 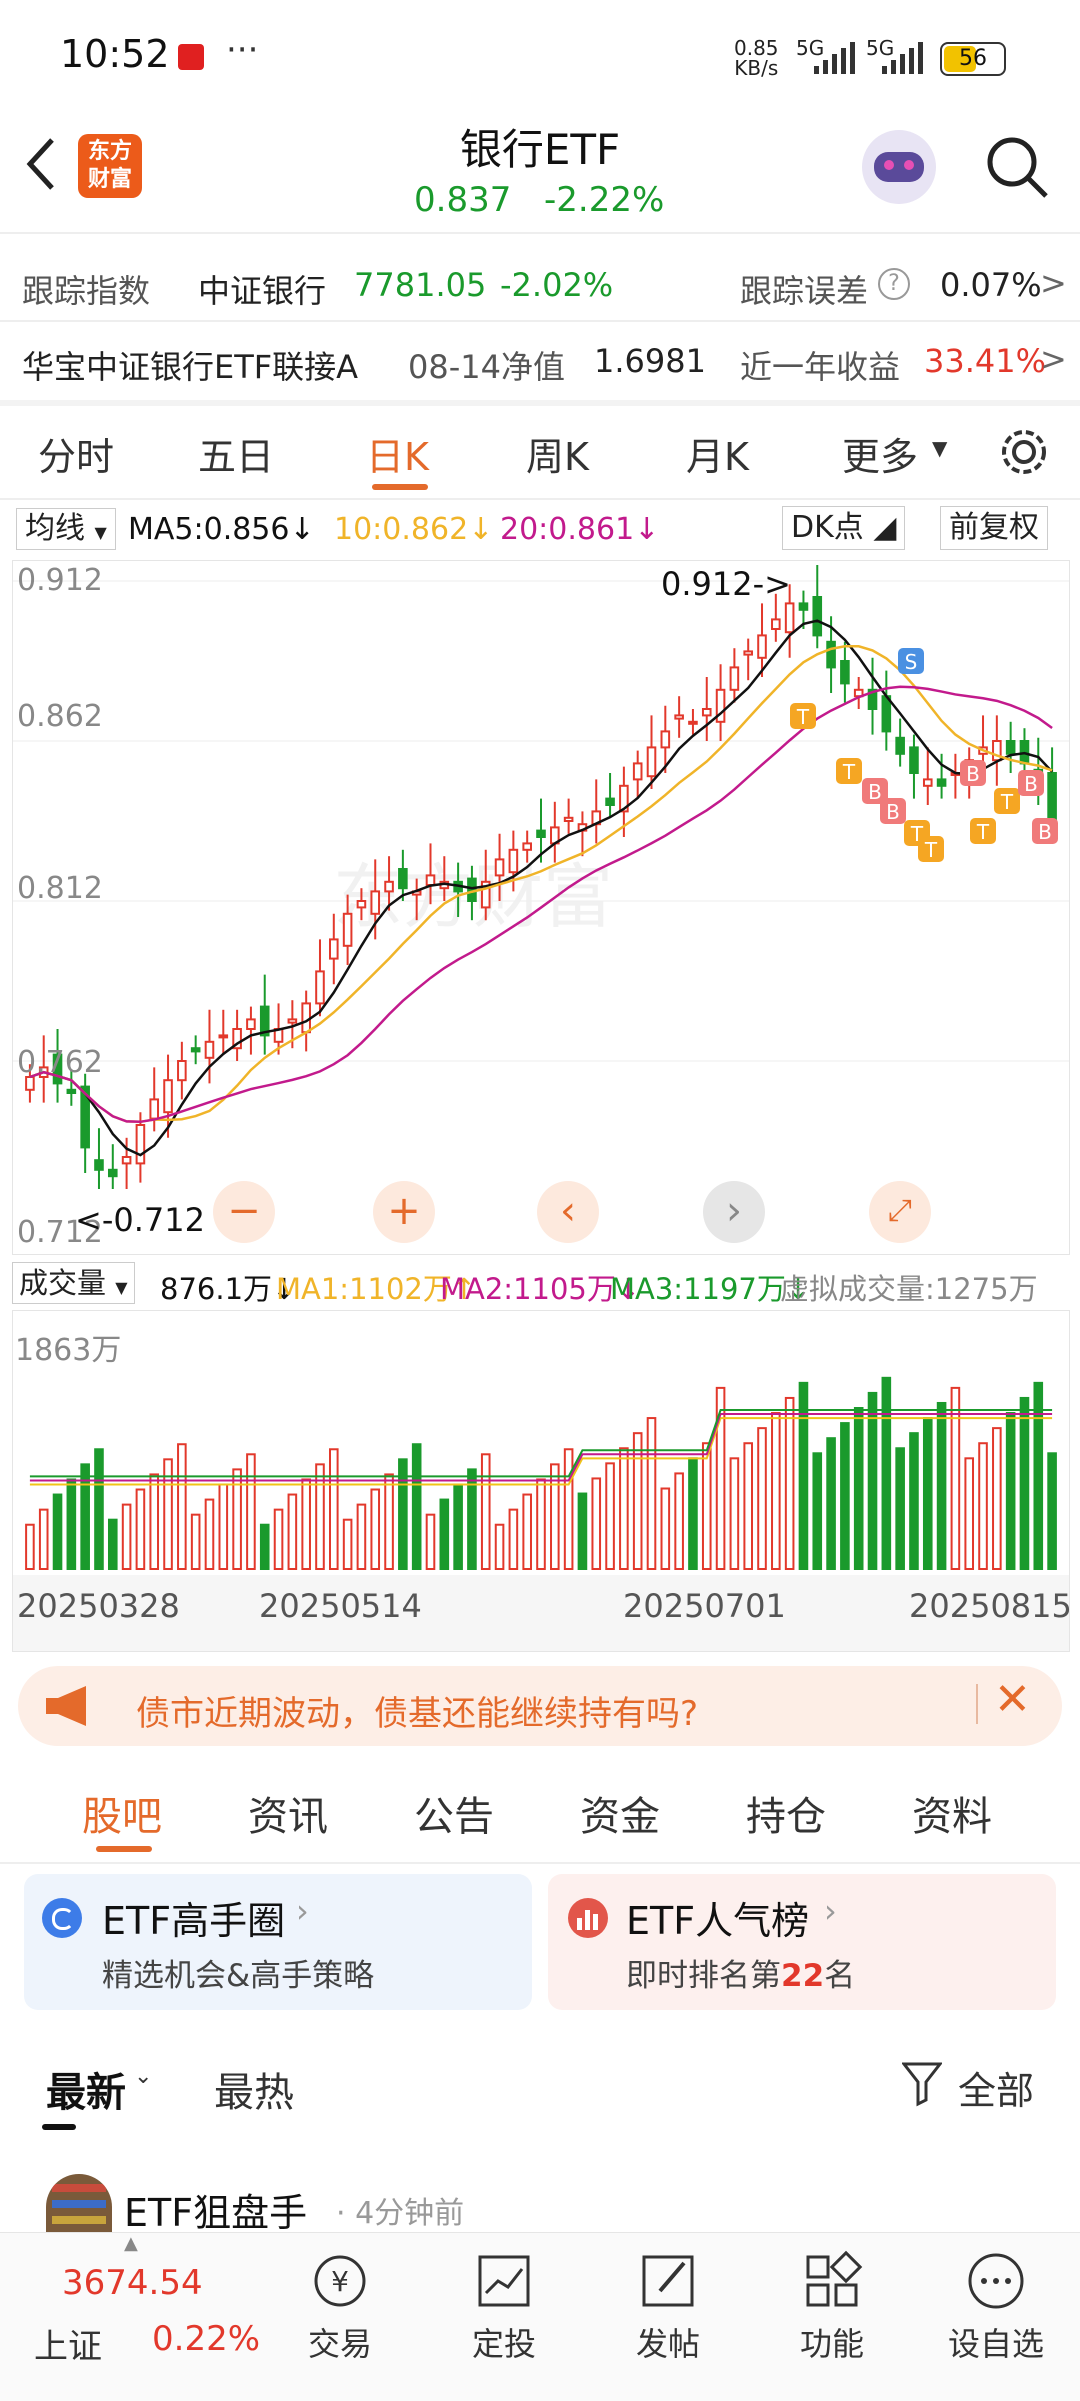 I want to click on ranking-chart-icon, so click(x=588, y=1918).